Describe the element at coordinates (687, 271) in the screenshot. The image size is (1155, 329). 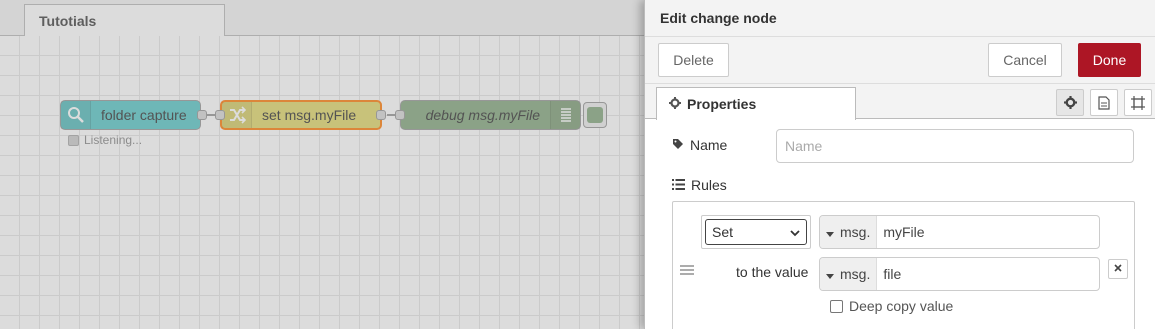
I see `drag-handle-icon` at that location.